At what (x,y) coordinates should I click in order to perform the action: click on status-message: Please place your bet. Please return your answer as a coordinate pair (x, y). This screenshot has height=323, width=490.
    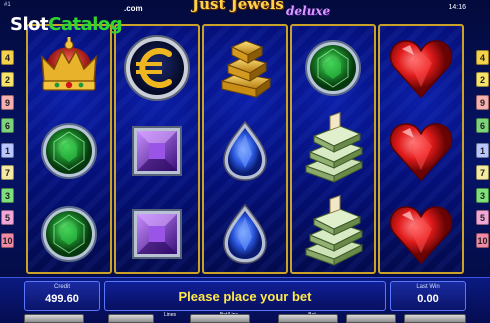
    Looking at the image, I should click on (245, 296).